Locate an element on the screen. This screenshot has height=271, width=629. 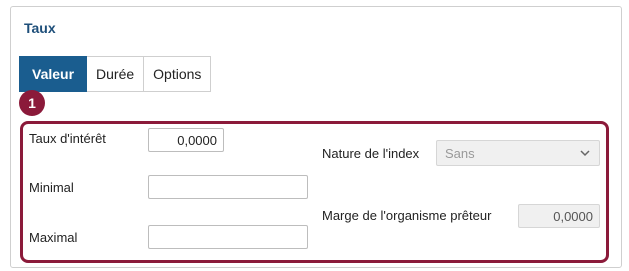
tab-duree: Durée is located at coordinates (116, 74).